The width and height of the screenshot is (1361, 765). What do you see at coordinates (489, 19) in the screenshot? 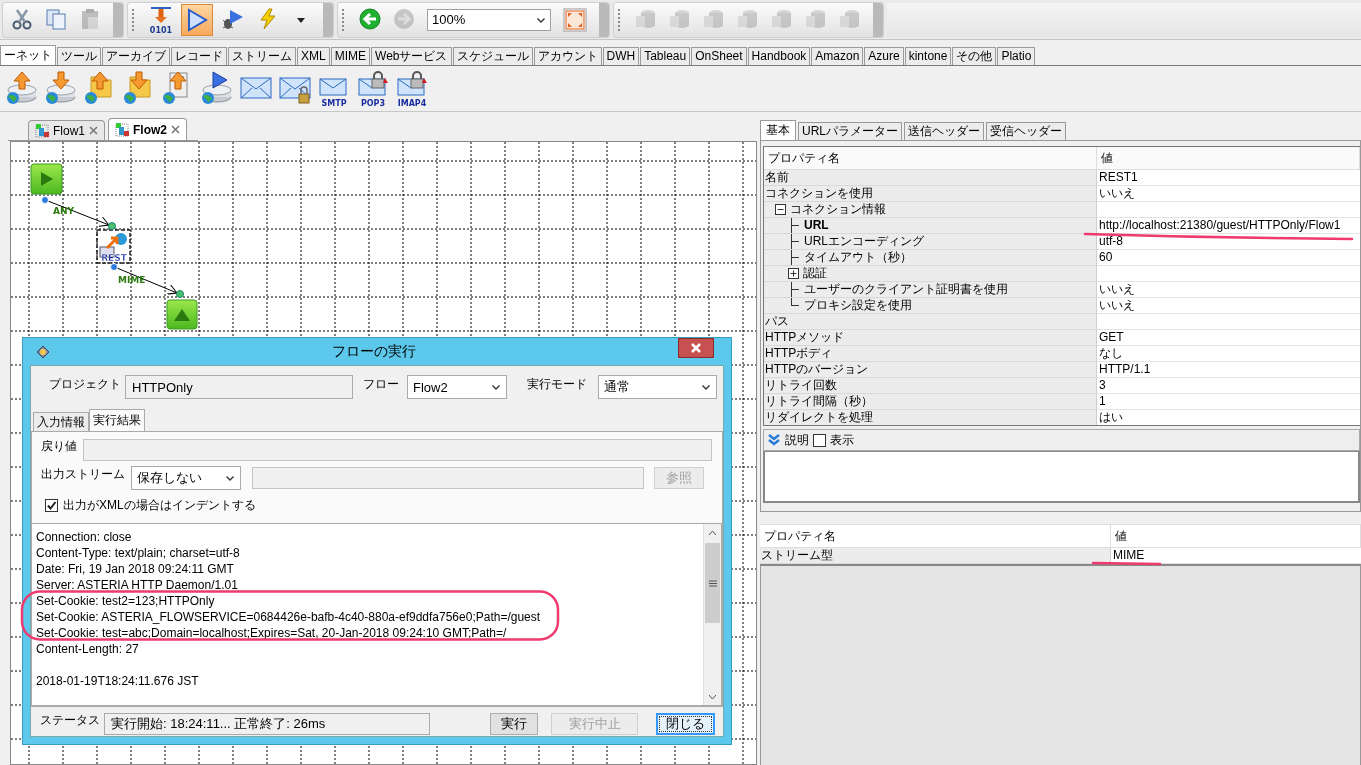
I see `zoom-select: 100%` at bounding box center [489, 19].